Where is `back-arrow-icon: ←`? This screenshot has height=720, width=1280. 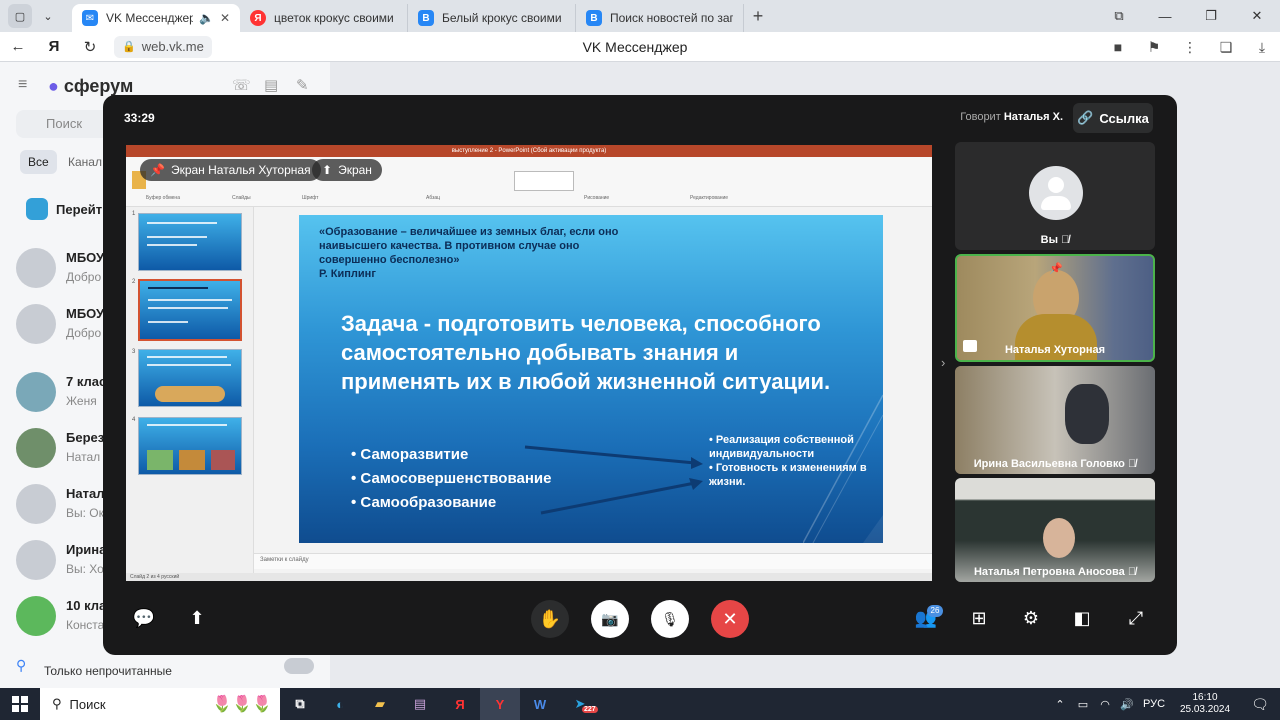
back-arrow-icon: ← is located at coordinates (18, 46).